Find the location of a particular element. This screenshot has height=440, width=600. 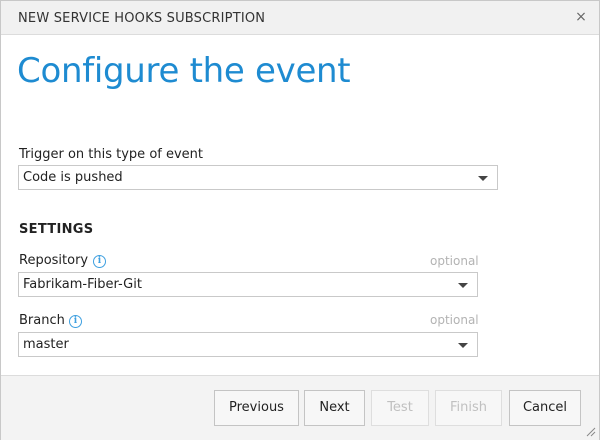

close-icon: × is located at coordinates (581, 17).